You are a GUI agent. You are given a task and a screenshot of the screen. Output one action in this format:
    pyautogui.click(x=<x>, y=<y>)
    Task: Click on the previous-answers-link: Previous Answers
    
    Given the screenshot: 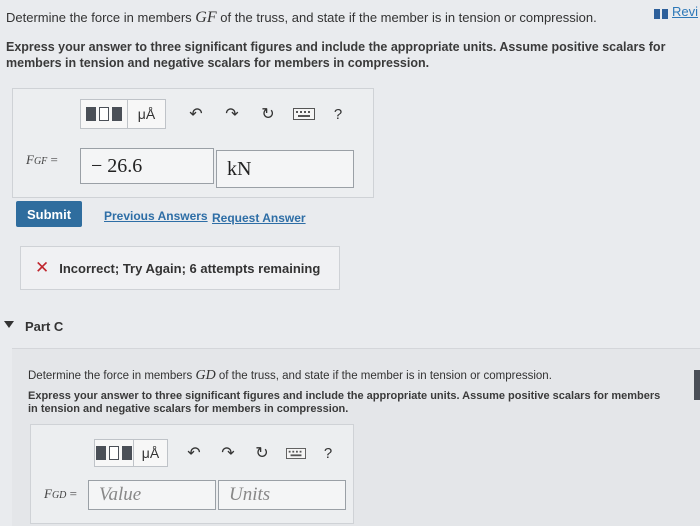 What is the action you would take?
    pyautogui.click(x=156, y=216)
    